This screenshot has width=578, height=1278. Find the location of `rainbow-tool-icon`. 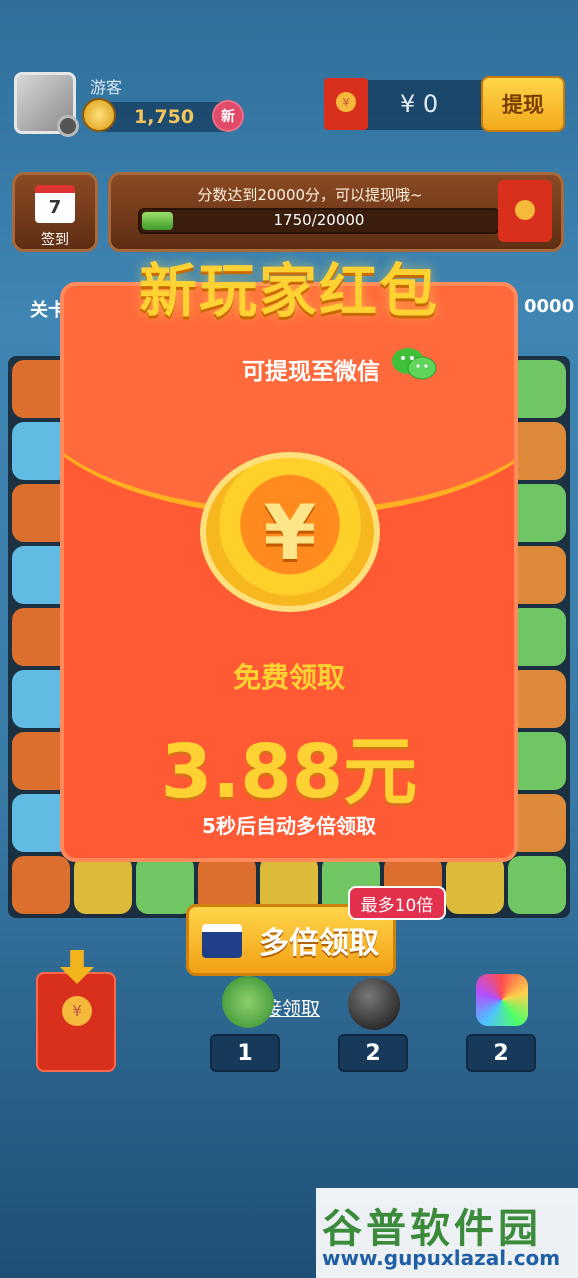

rainbow-tool-icon is located at coordinates (502, 1000).